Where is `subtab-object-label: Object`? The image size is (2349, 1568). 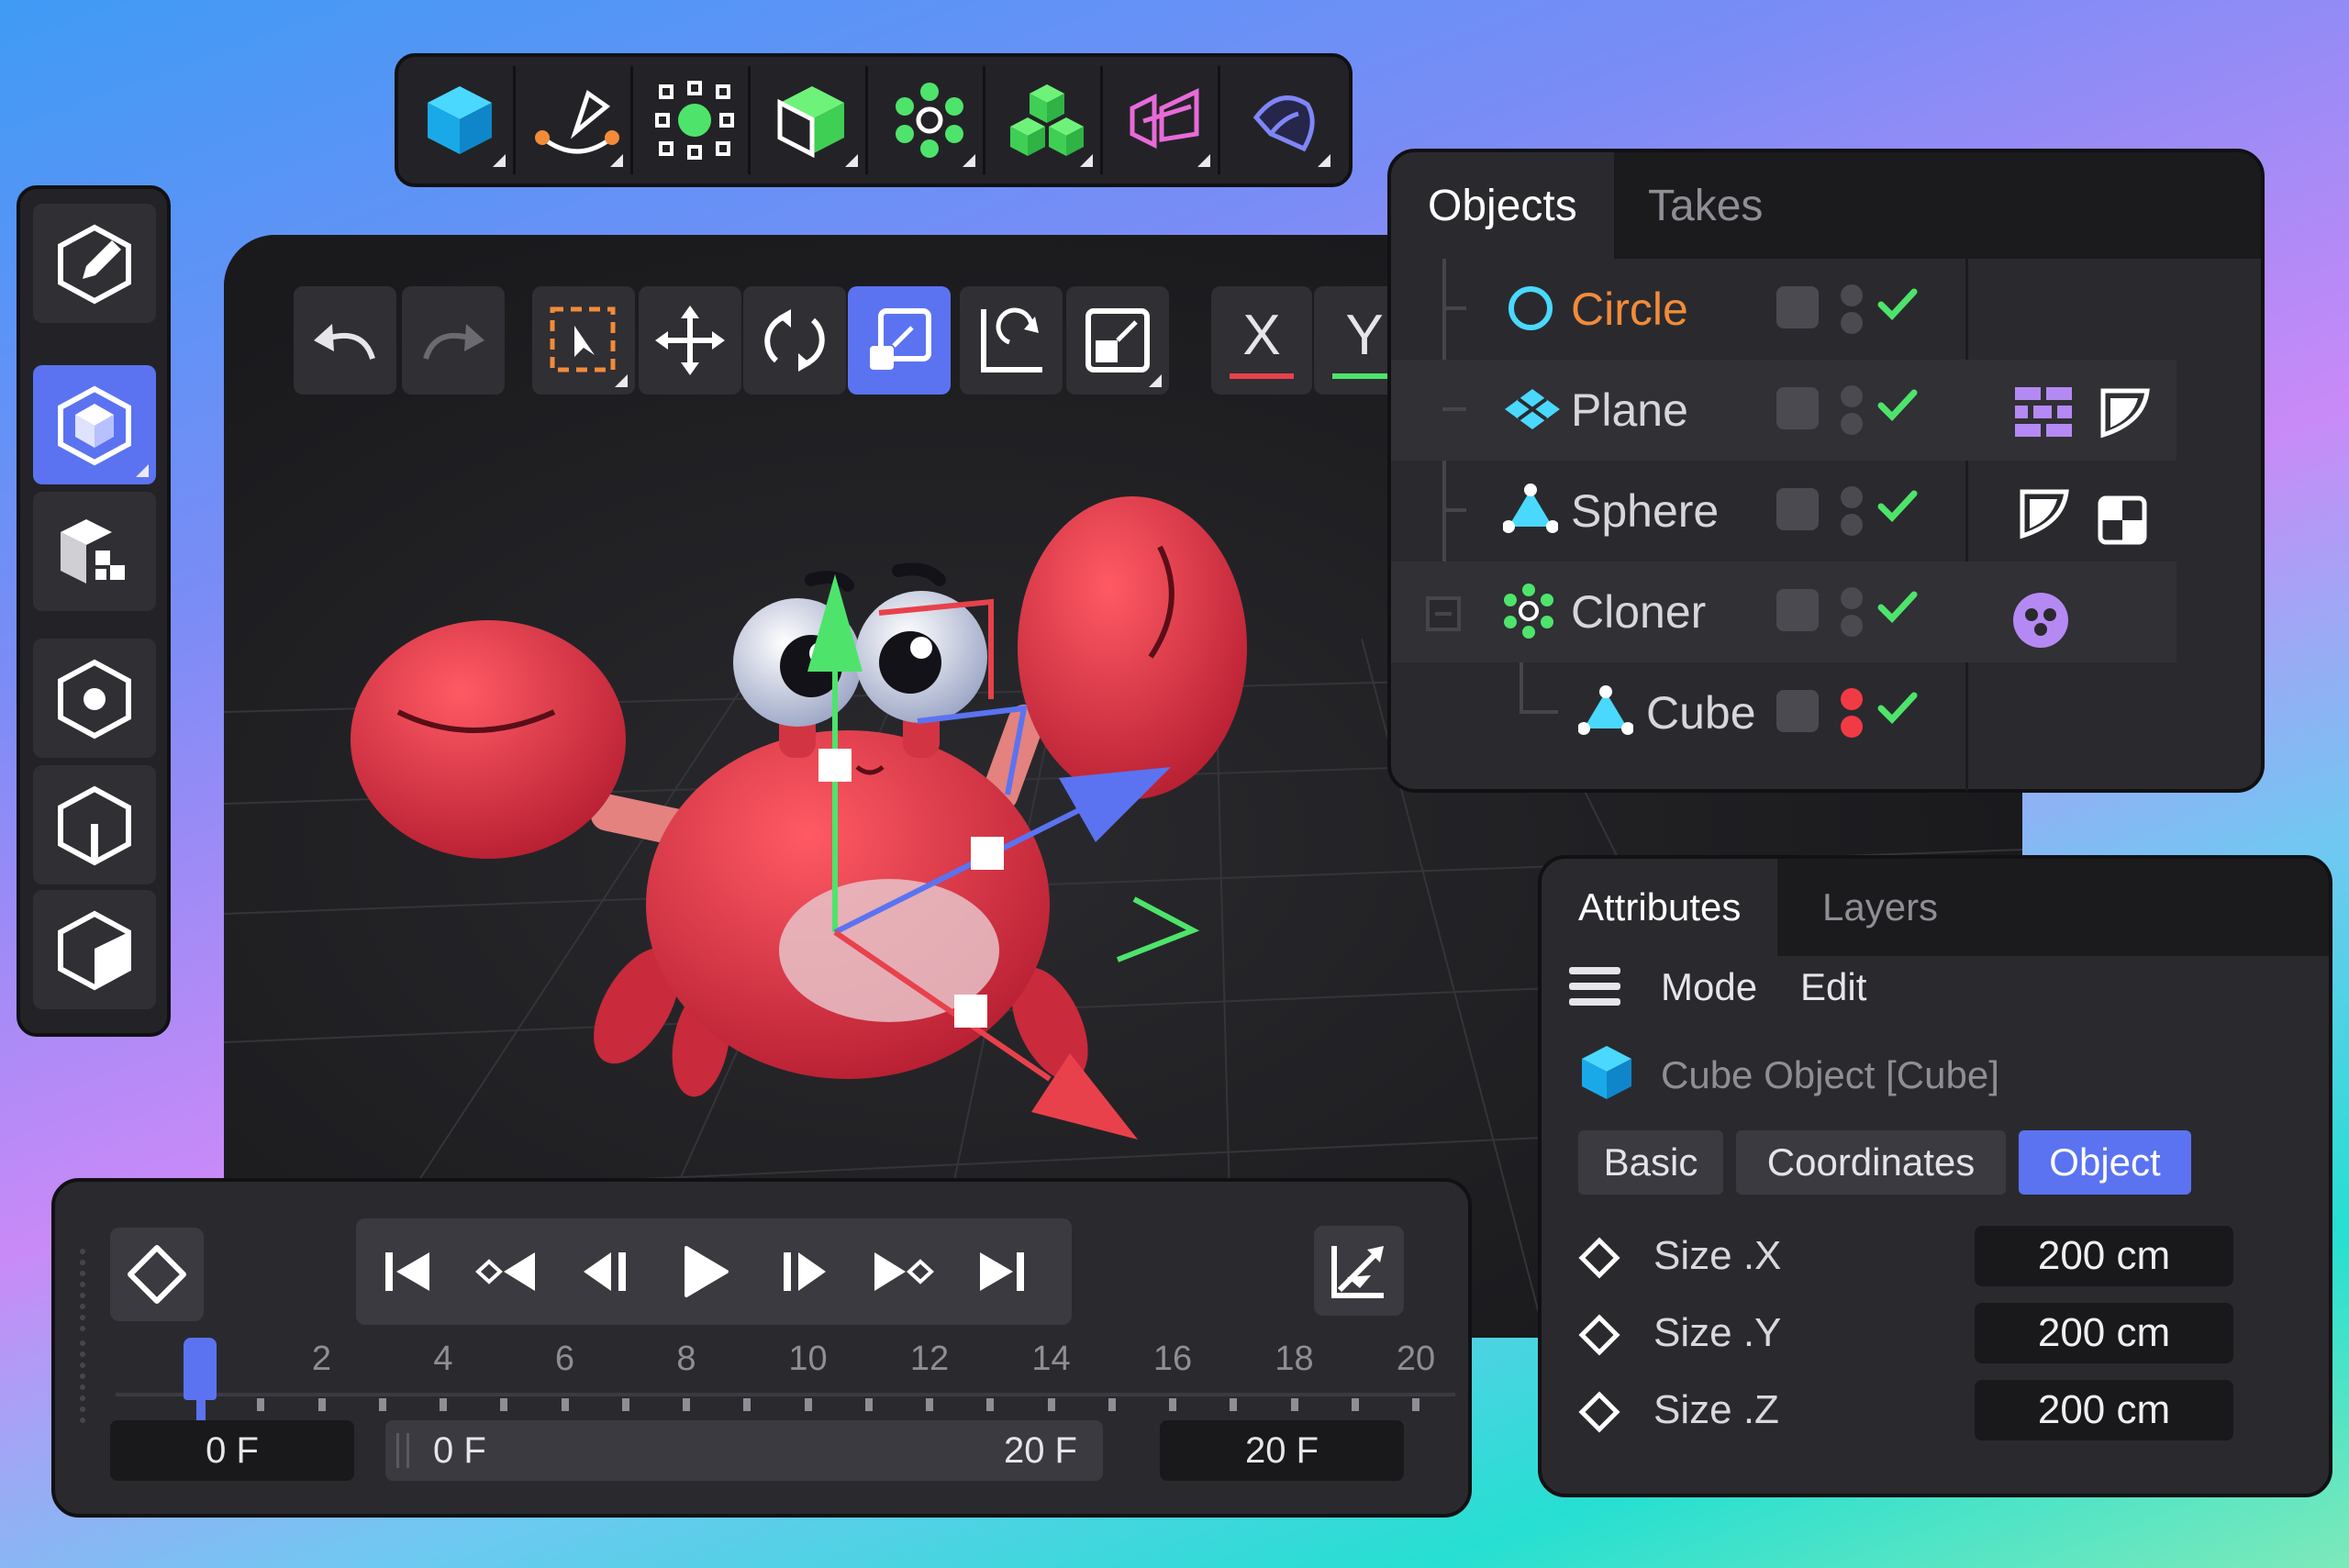
subtab-object-label: Object is located at coordinates (2105, 1162).